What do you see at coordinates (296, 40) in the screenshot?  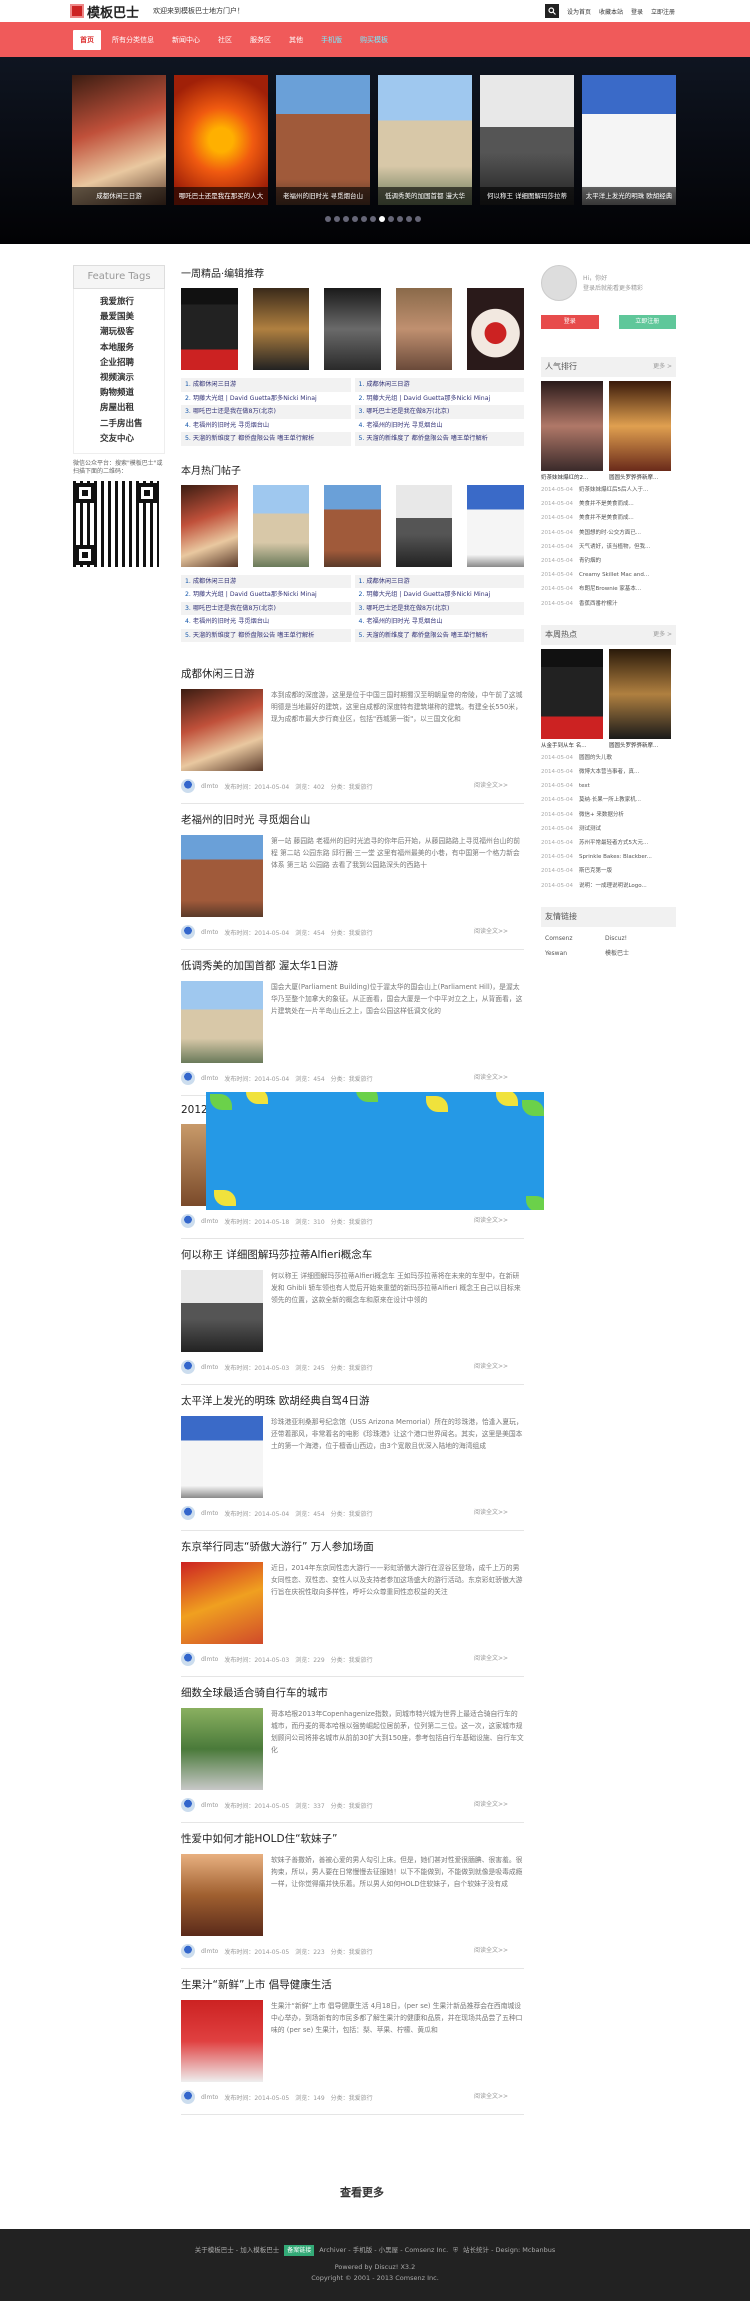 I see `nav-other: 其他` at bounding box center [296, 40].